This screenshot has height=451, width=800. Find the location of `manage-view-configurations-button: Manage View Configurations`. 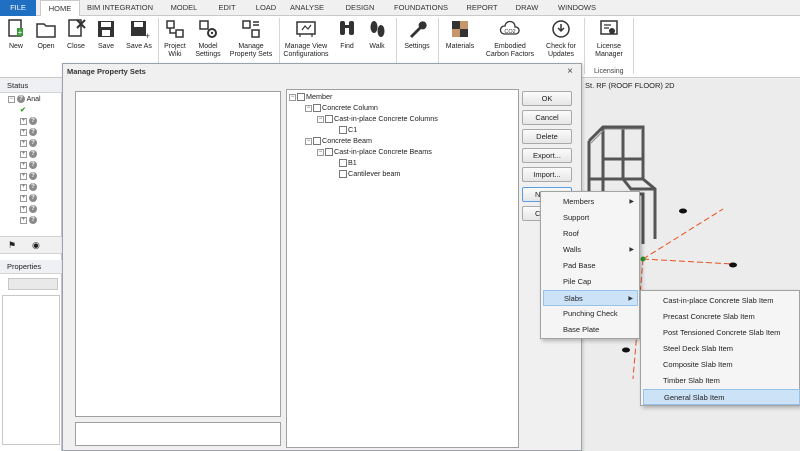

manage-view-configurations-button: Manage View Configurations is located at coordinates (306, 38).